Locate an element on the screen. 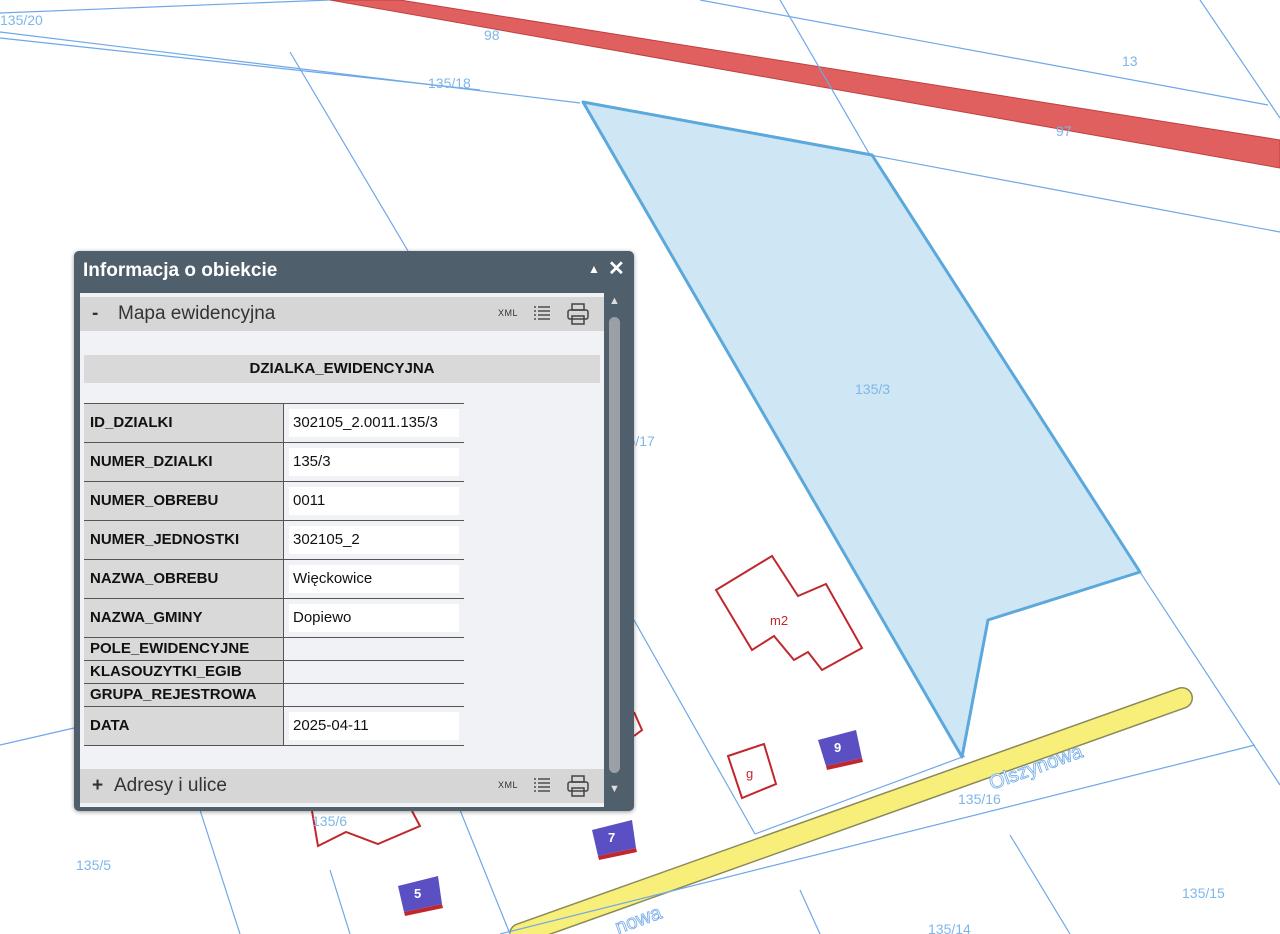 The width and height of the screenshot is (1280, 934). parcel-label-135-20: 135/20 is located at coordinates (21, 20).